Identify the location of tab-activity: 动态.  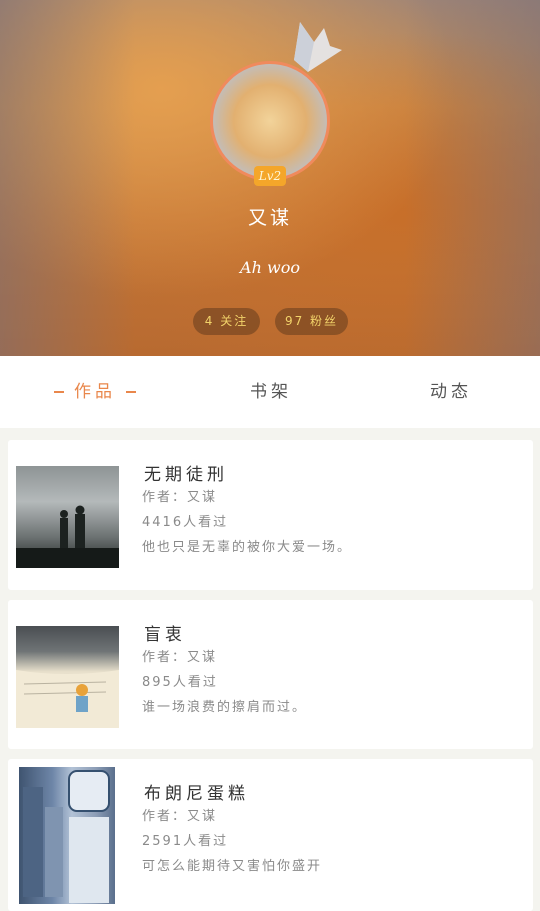
(451, 392).